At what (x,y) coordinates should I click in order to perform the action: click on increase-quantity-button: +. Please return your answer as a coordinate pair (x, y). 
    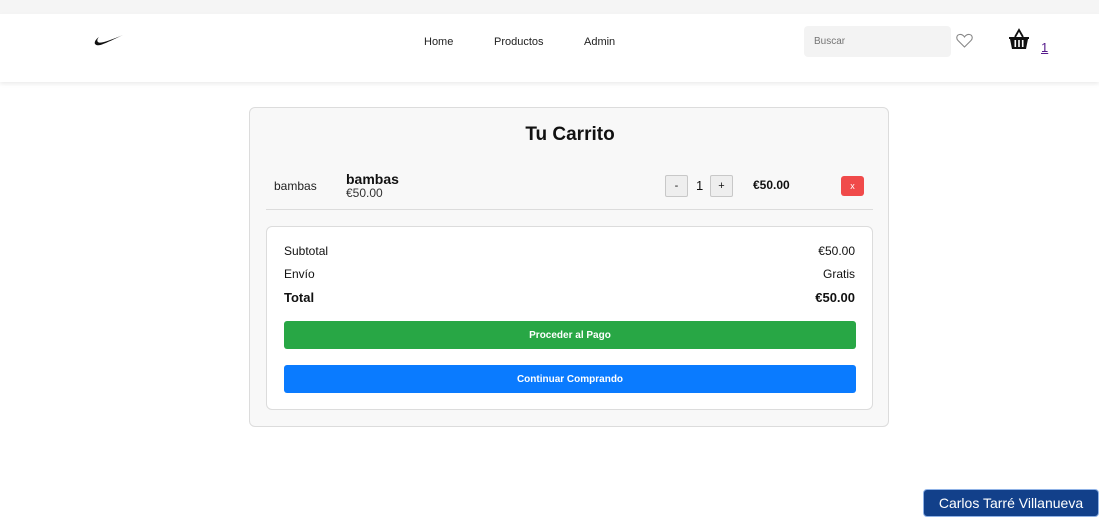
    Looking at the image, I should click on (721, 186).